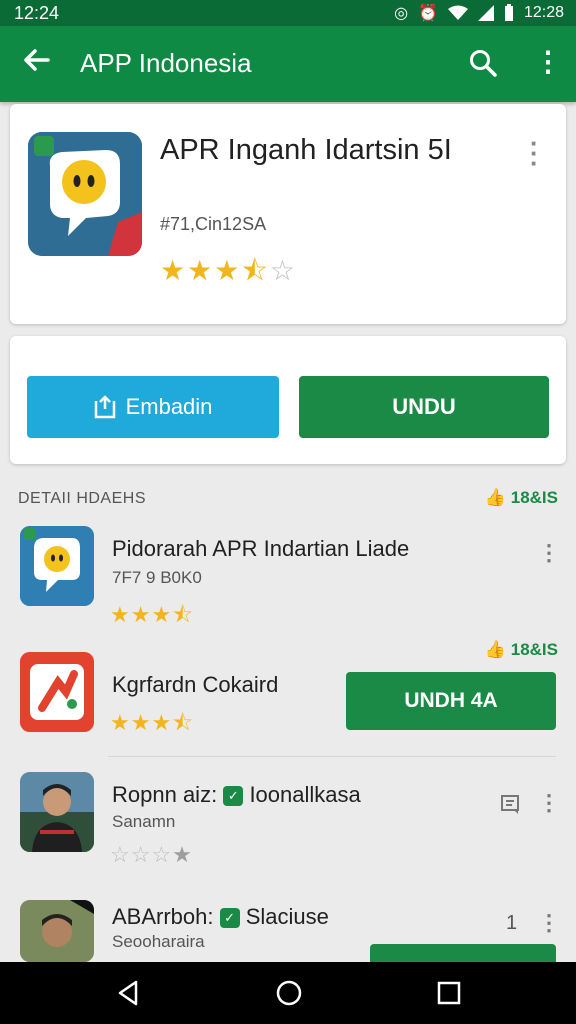 The width and height of the screenshot is (576, 1024). I want to click on page-title: APP Indonesia, so click(166, 63).